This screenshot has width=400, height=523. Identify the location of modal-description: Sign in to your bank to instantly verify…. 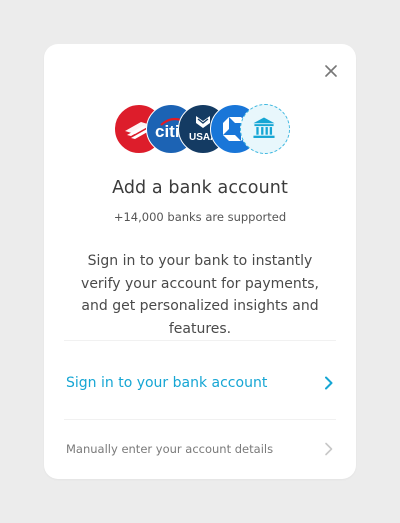
(200, 295).